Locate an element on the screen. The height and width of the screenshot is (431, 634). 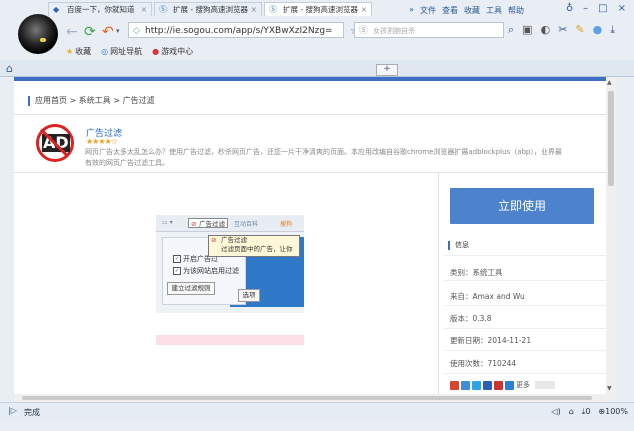
share-count is located at coordinates (545, 385).